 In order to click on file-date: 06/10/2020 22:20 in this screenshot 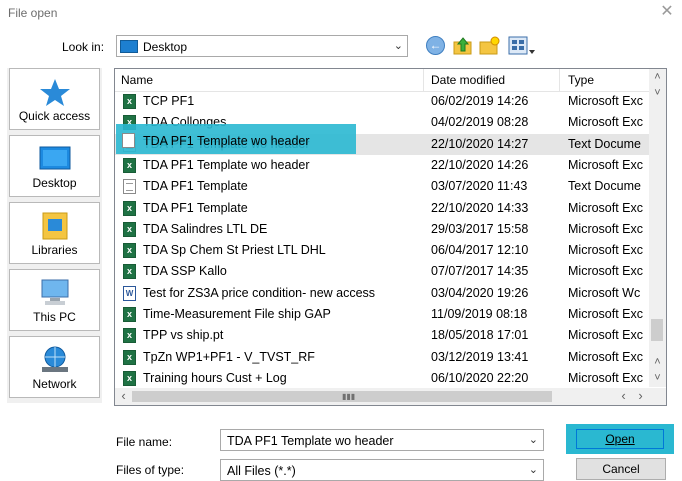, I will do `click(480, 377)`.